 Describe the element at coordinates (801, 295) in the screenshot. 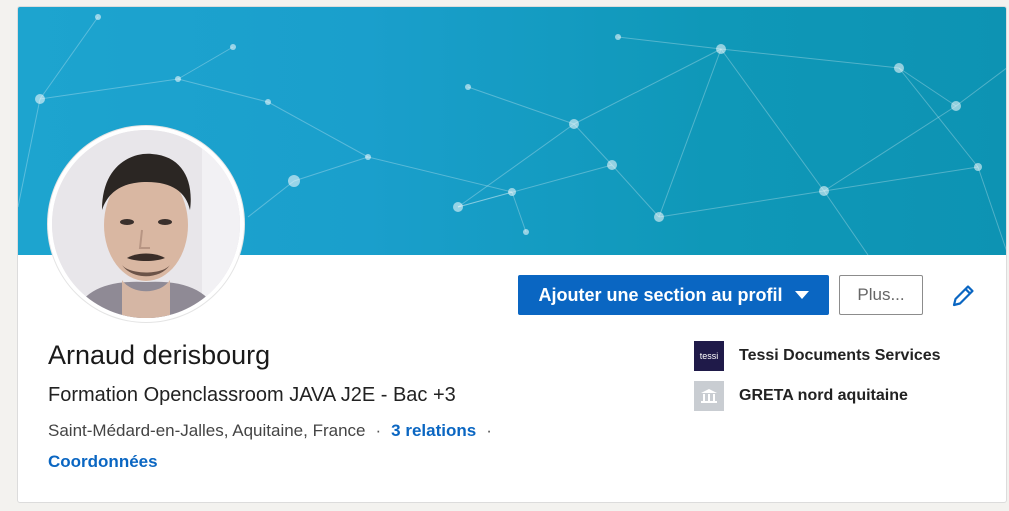

I see `caret-down-icon` at that location.